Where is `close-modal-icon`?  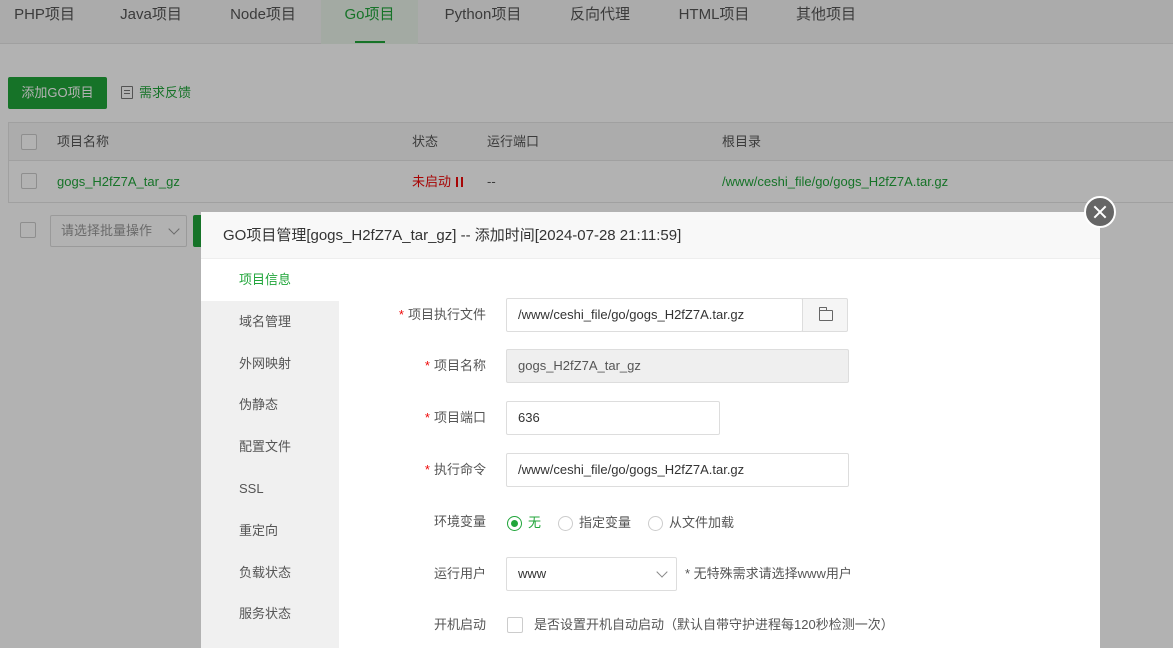
close-modal-icon is located at coordinates (1100, 212).